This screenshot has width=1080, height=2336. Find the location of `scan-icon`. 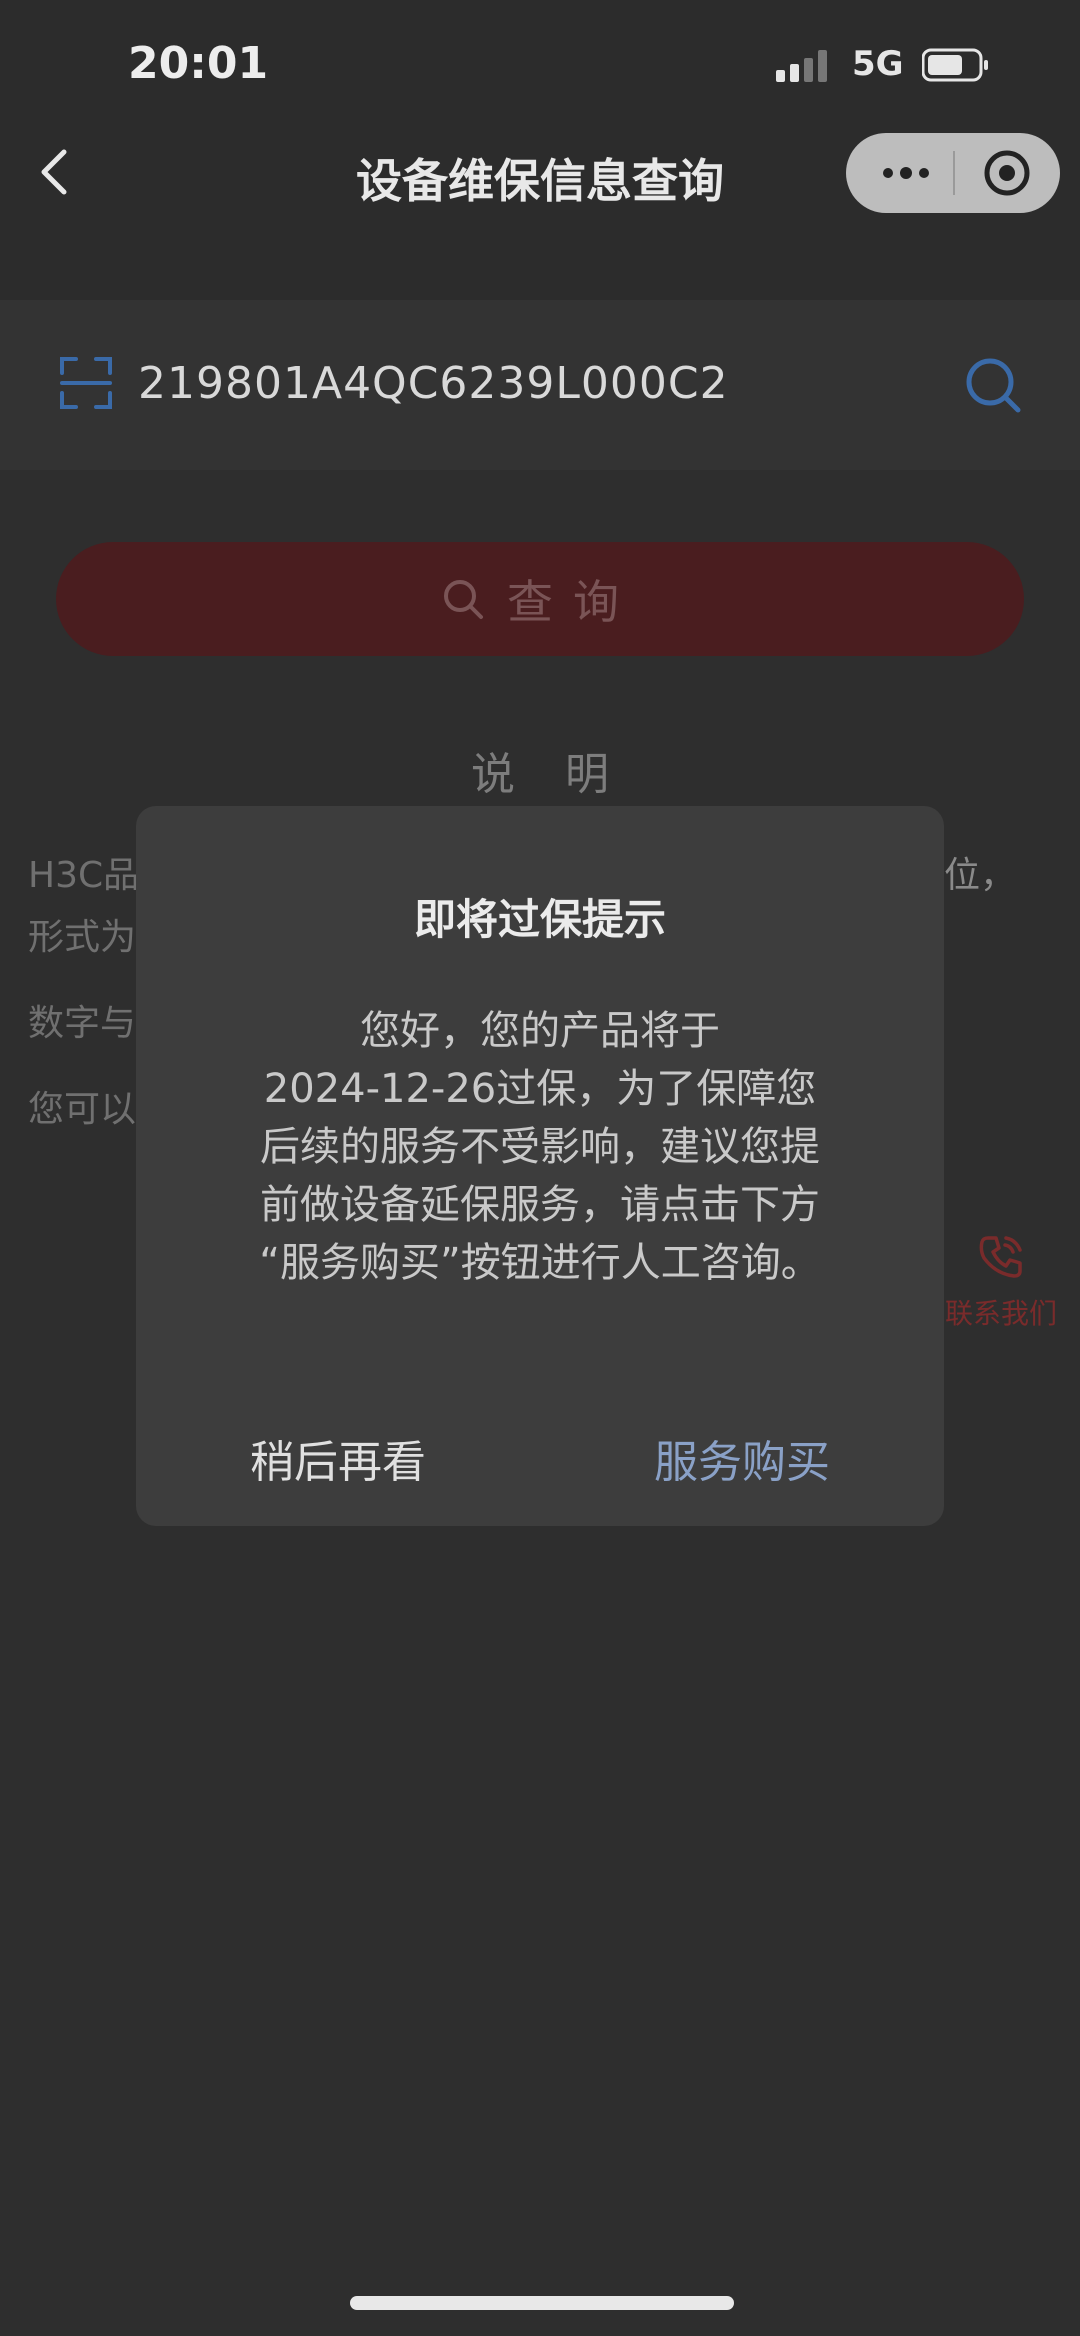

scan-icon is located at coordinates (86, 383).